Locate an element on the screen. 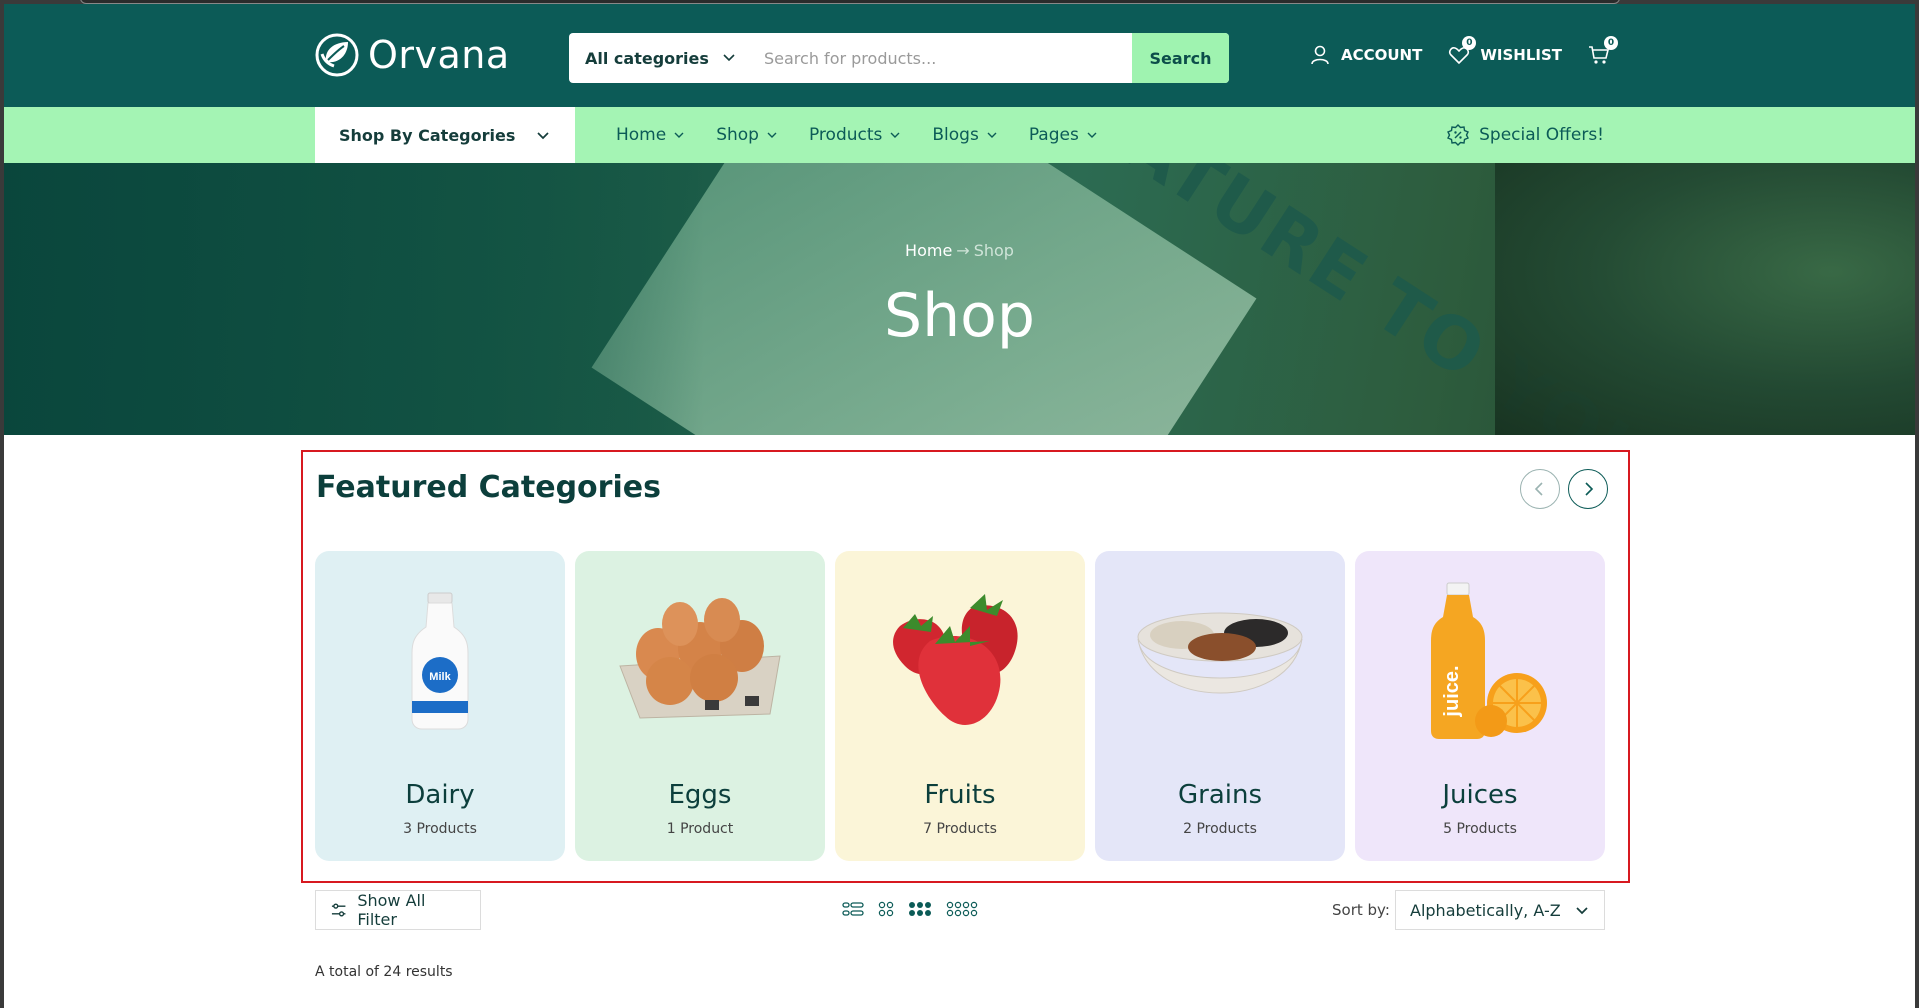 The width and height of the screenshot is (1919, 1008). logo-text: Orvana is located at coordinates (439, 55).